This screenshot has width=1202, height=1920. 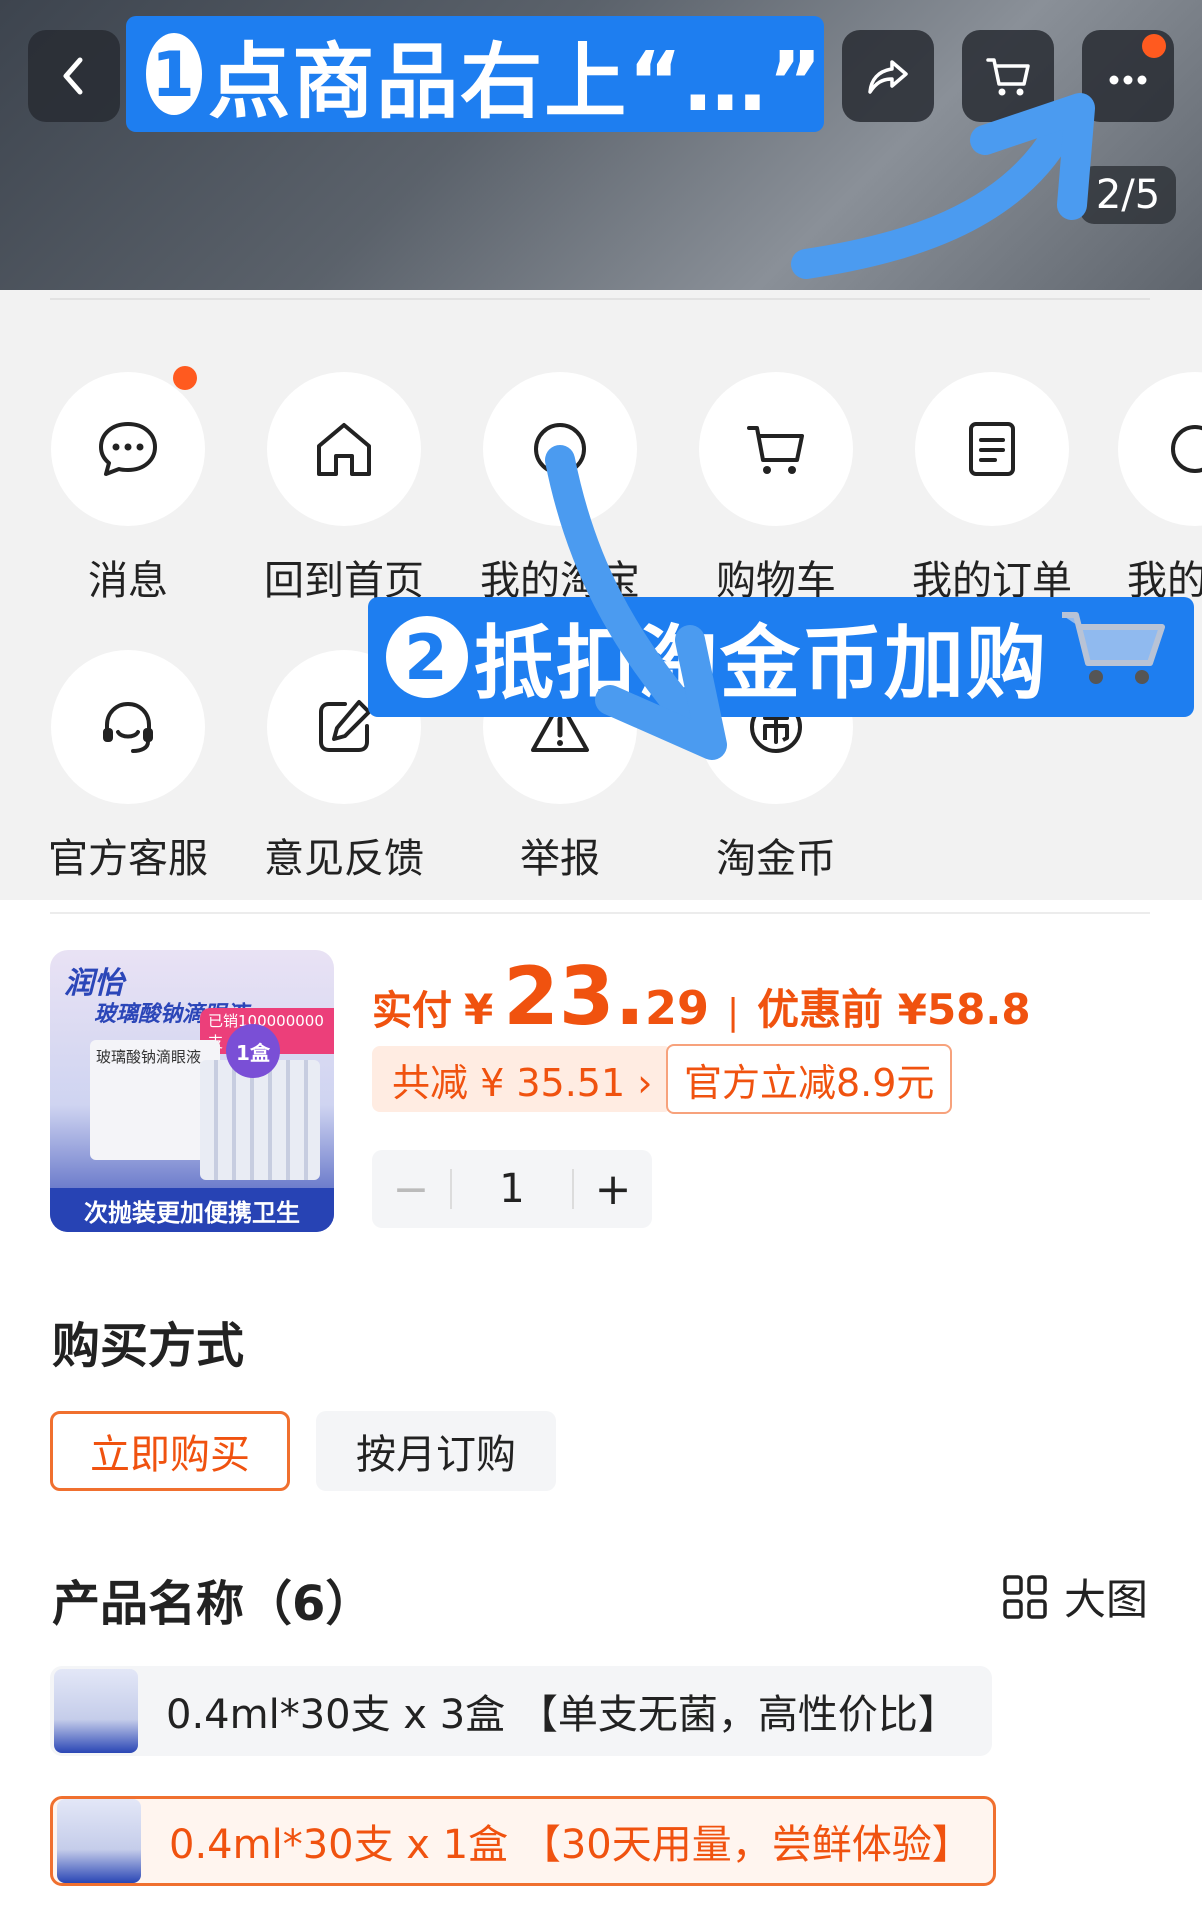 What do you see at coordinates (1186, 449) in the screenshot?
I see `footprint-icon` at bounding box center [1186, 449].